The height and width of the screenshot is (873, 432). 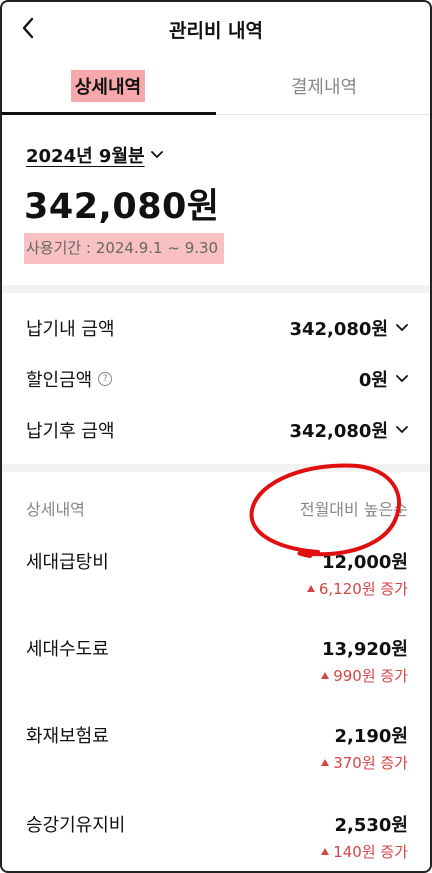 What do you see at coordinates (105, 379) in the screenshot?
I see `help-icon: ?` at bounding box center [105, 379].